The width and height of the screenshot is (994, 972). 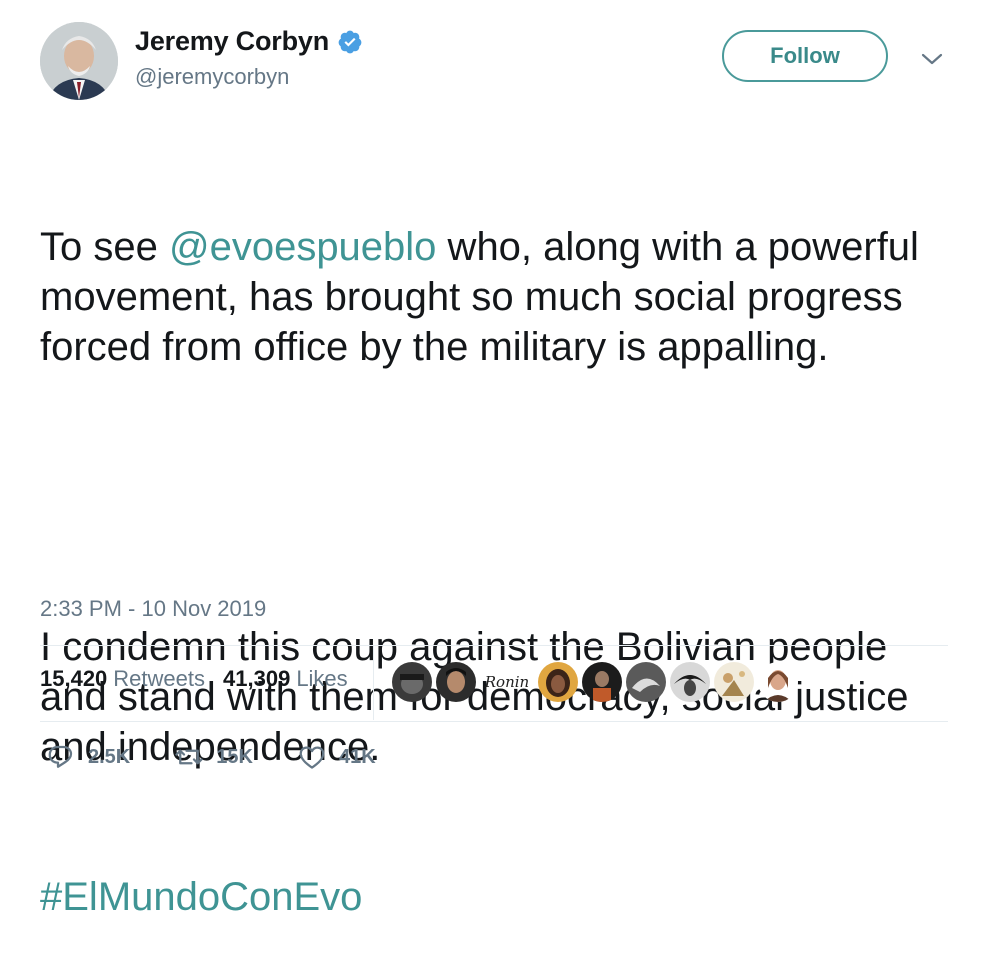 What do you see at coordinates (373, 683) in the screenshot?
I see `stats-divider` at bounding box center [373, 683].